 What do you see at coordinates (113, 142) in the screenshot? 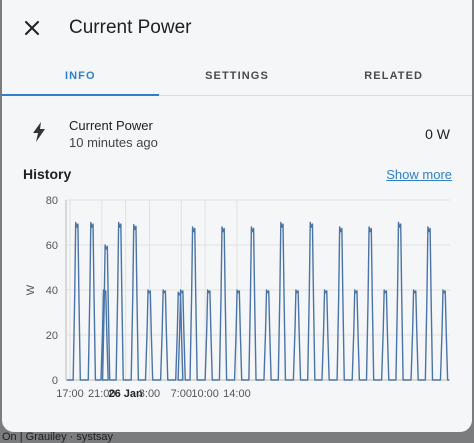
I see `entity-last-changed: 10 minutes ago` at bounding box center [113, 142].